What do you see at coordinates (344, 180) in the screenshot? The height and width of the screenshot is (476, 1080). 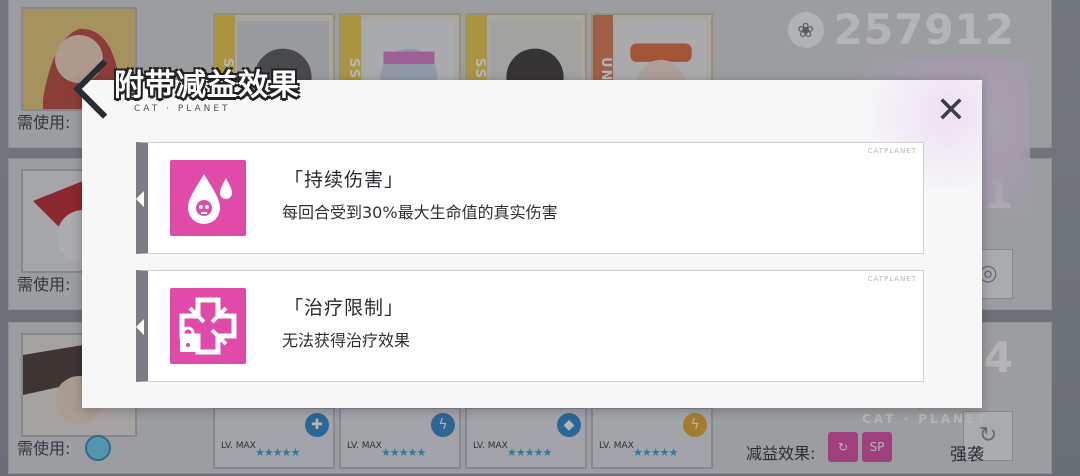 I see `effect-name: 「持续伤害」` at bounding box center [344, 180].